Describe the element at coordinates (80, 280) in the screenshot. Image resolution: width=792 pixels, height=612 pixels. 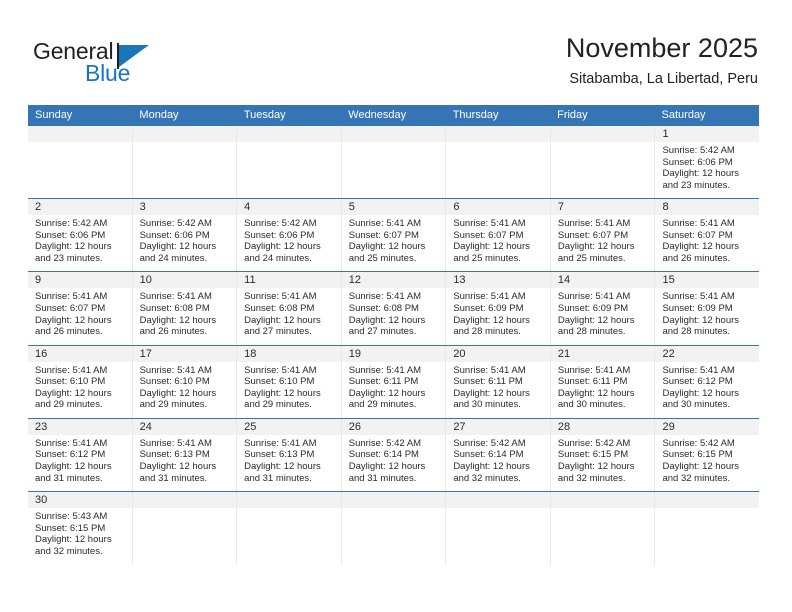
I see `day-number: 9` at that location.